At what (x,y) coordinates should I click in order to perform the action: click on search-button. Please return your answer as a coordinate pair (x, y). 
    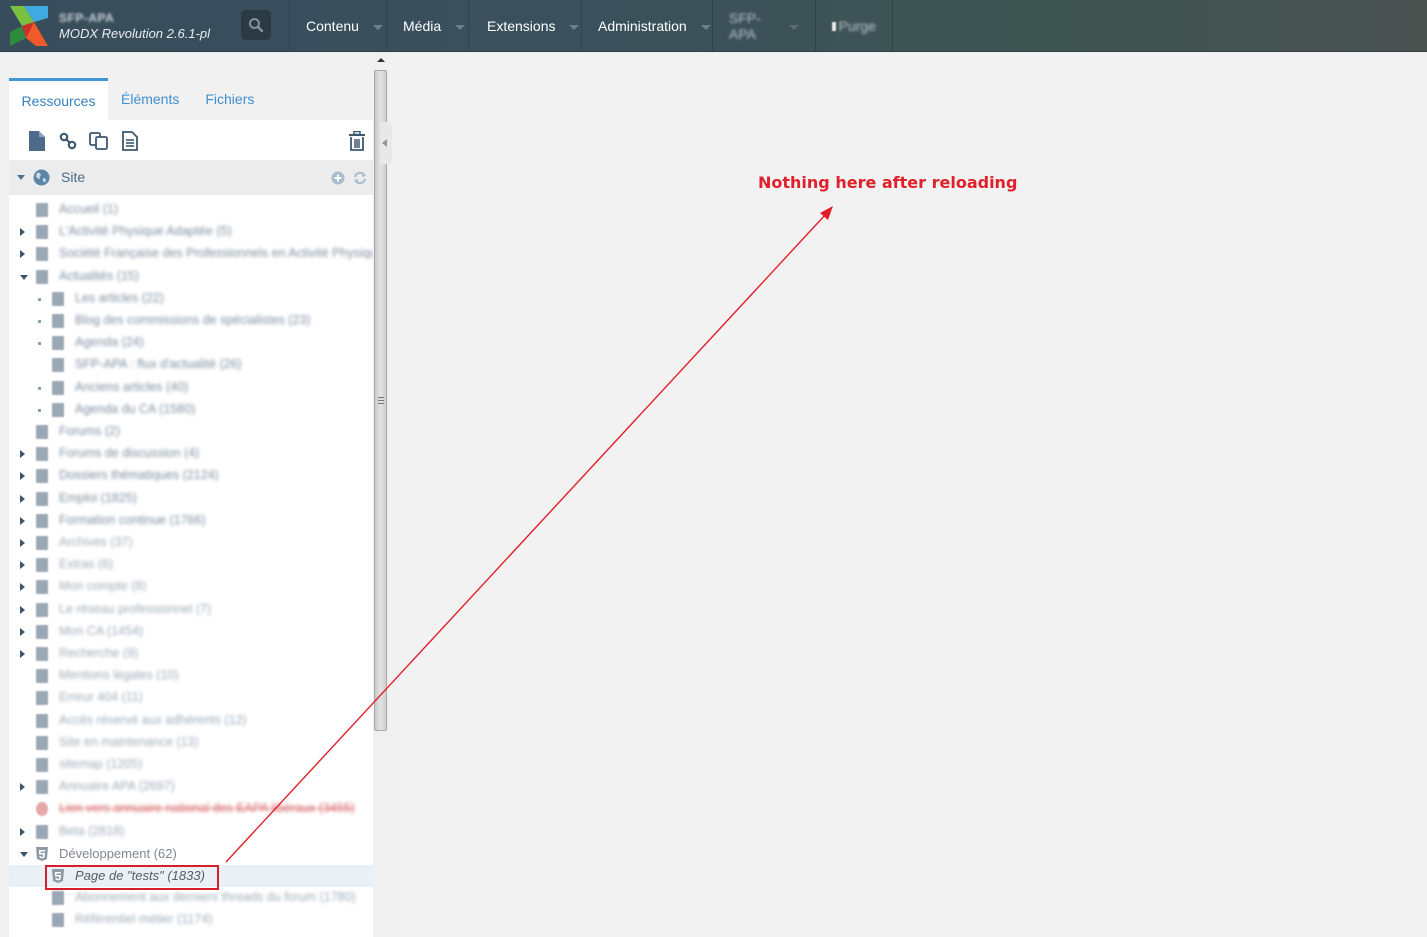
    Looking at the image, I should click on (256, 25).